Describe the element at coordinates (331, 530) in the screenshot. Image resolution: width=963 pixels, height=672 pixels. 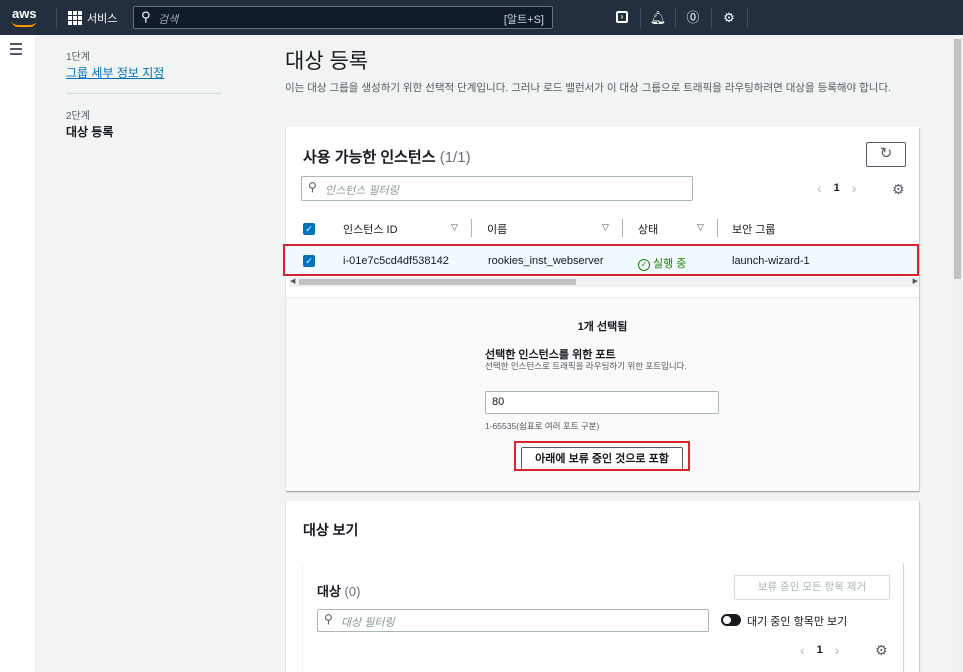
I see `review-title: 대상 보기` at that location.